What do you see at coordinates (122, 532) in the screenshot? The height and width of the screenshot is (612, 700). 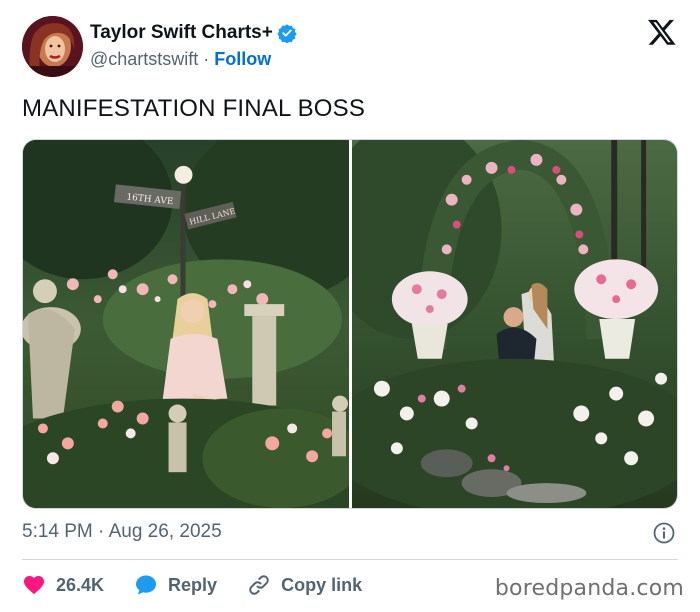 I see `tweet-timestamp: 5:14 PM · Aug 26, 2025` at bounding box center [122, 532].